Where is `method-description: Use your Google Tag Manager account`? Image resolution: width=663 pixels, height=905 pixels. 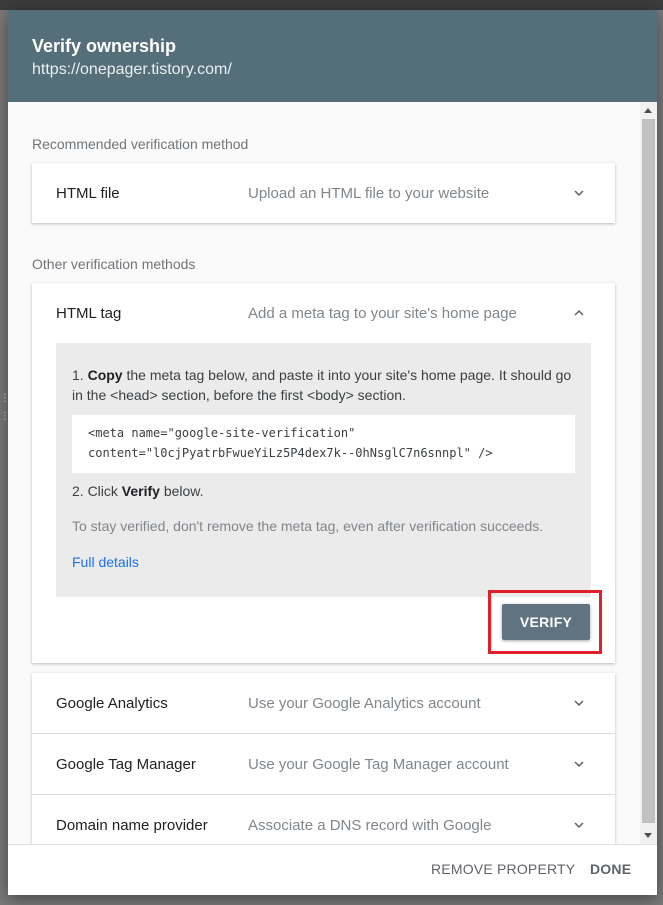
method-description: Use your Google Tag Manager account is located at coordinates (378, 764).